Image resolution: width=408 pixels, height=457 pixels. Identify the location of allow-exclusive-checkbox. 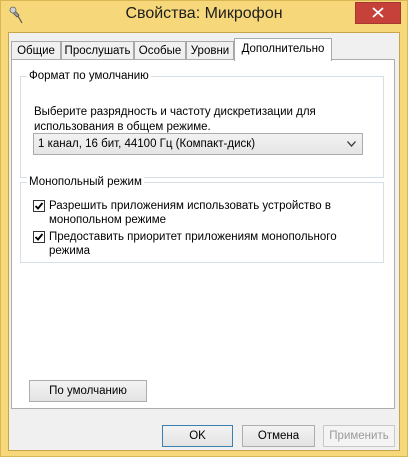
(39, 206).